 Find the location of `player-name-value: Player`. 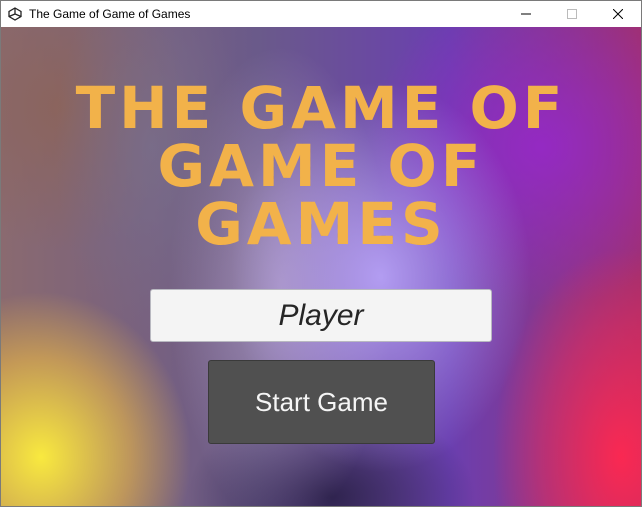

player-name-value: Player is located at coordinates (321, 315).